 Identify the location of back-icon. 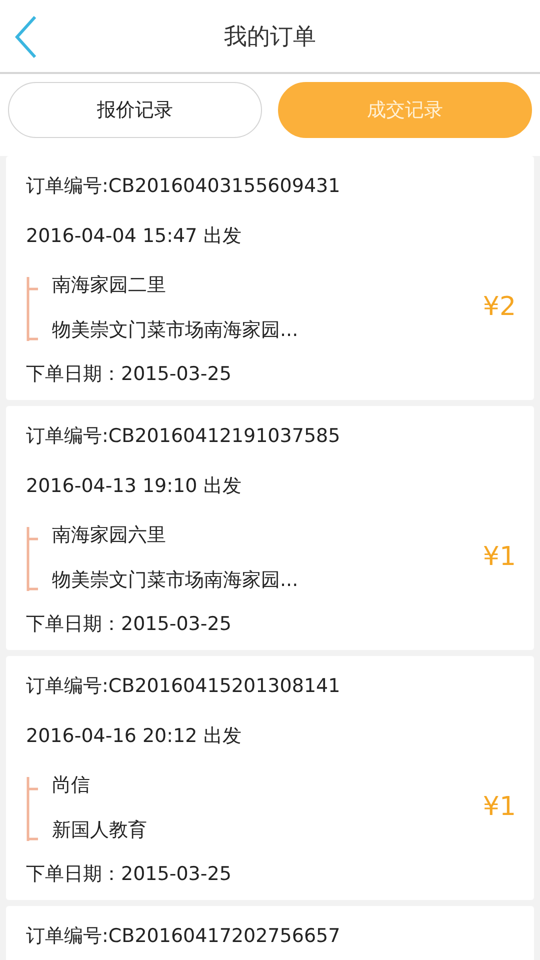
(26, 37).